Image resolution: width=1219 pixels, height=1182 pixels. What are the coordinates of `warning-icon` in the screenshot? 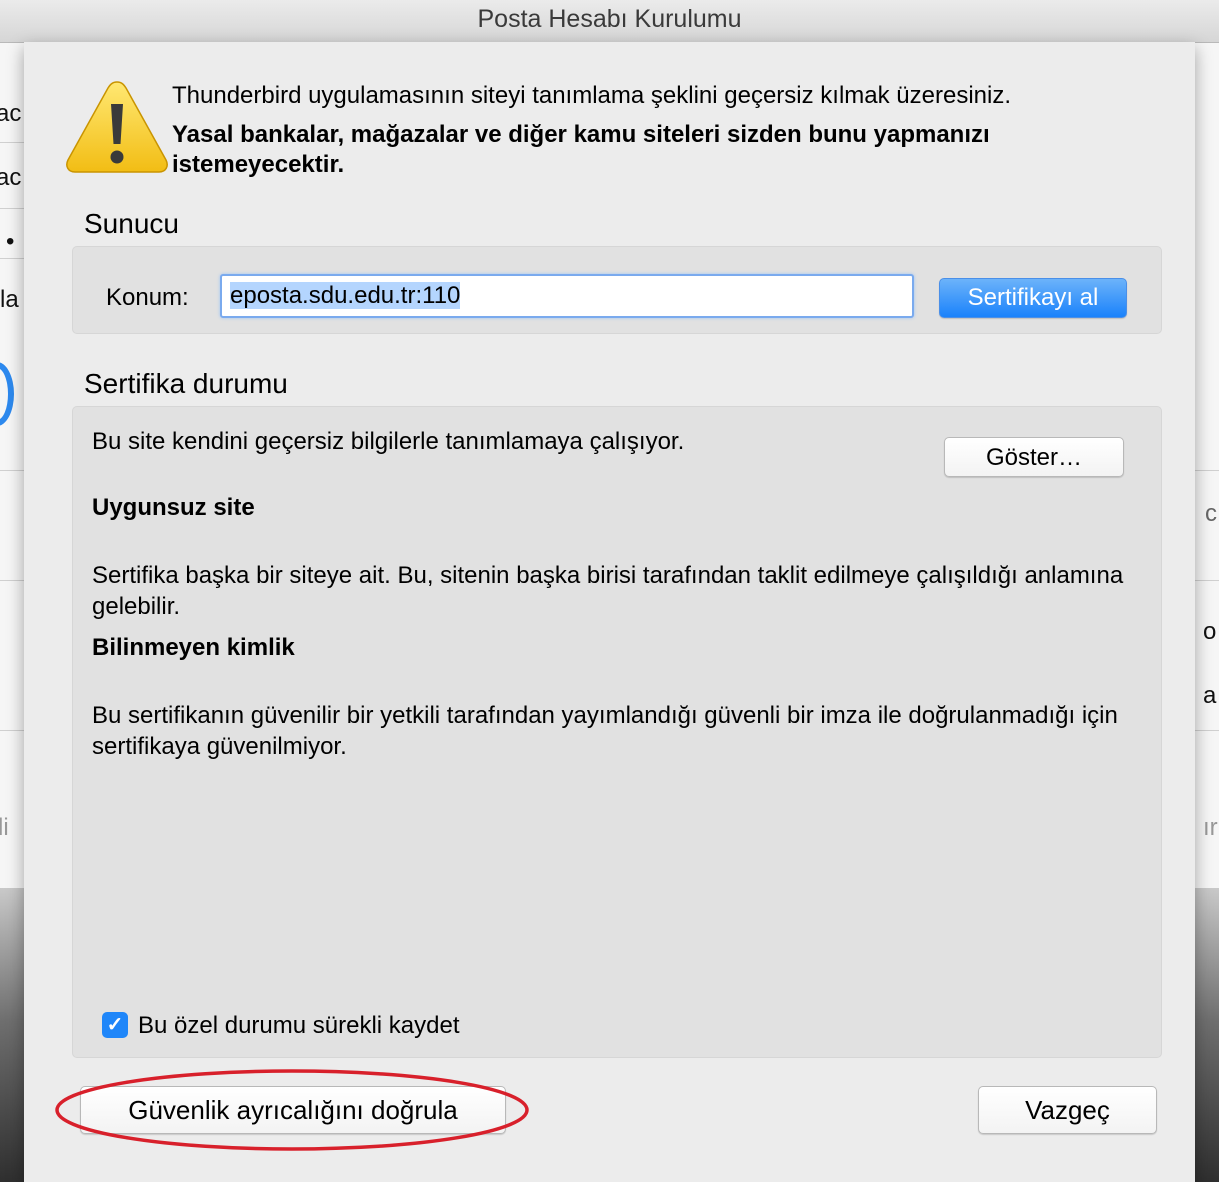 It's located at (117, 127).